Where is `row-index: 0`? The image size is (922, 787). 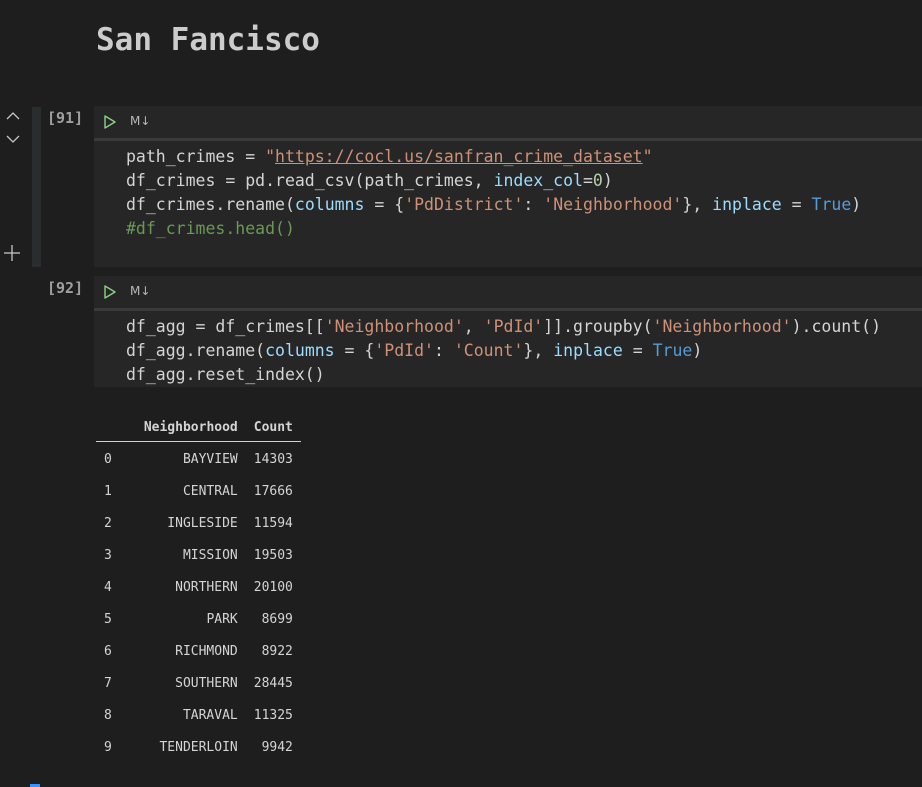
row-index: 0 is located at coordinates (108, 459).